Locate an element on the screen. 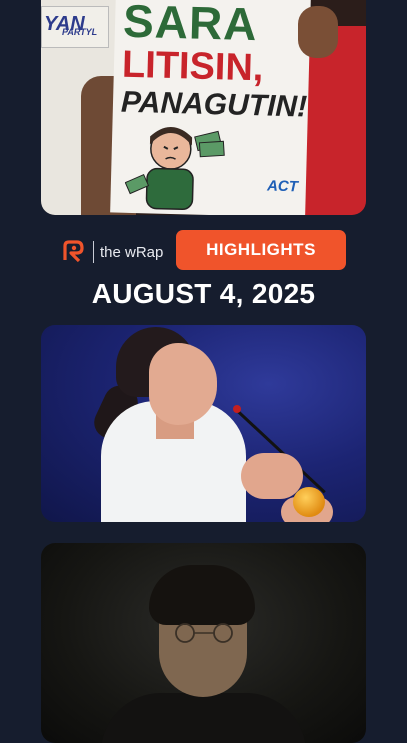  caricature-illustration is located at coordinates (174, 168).